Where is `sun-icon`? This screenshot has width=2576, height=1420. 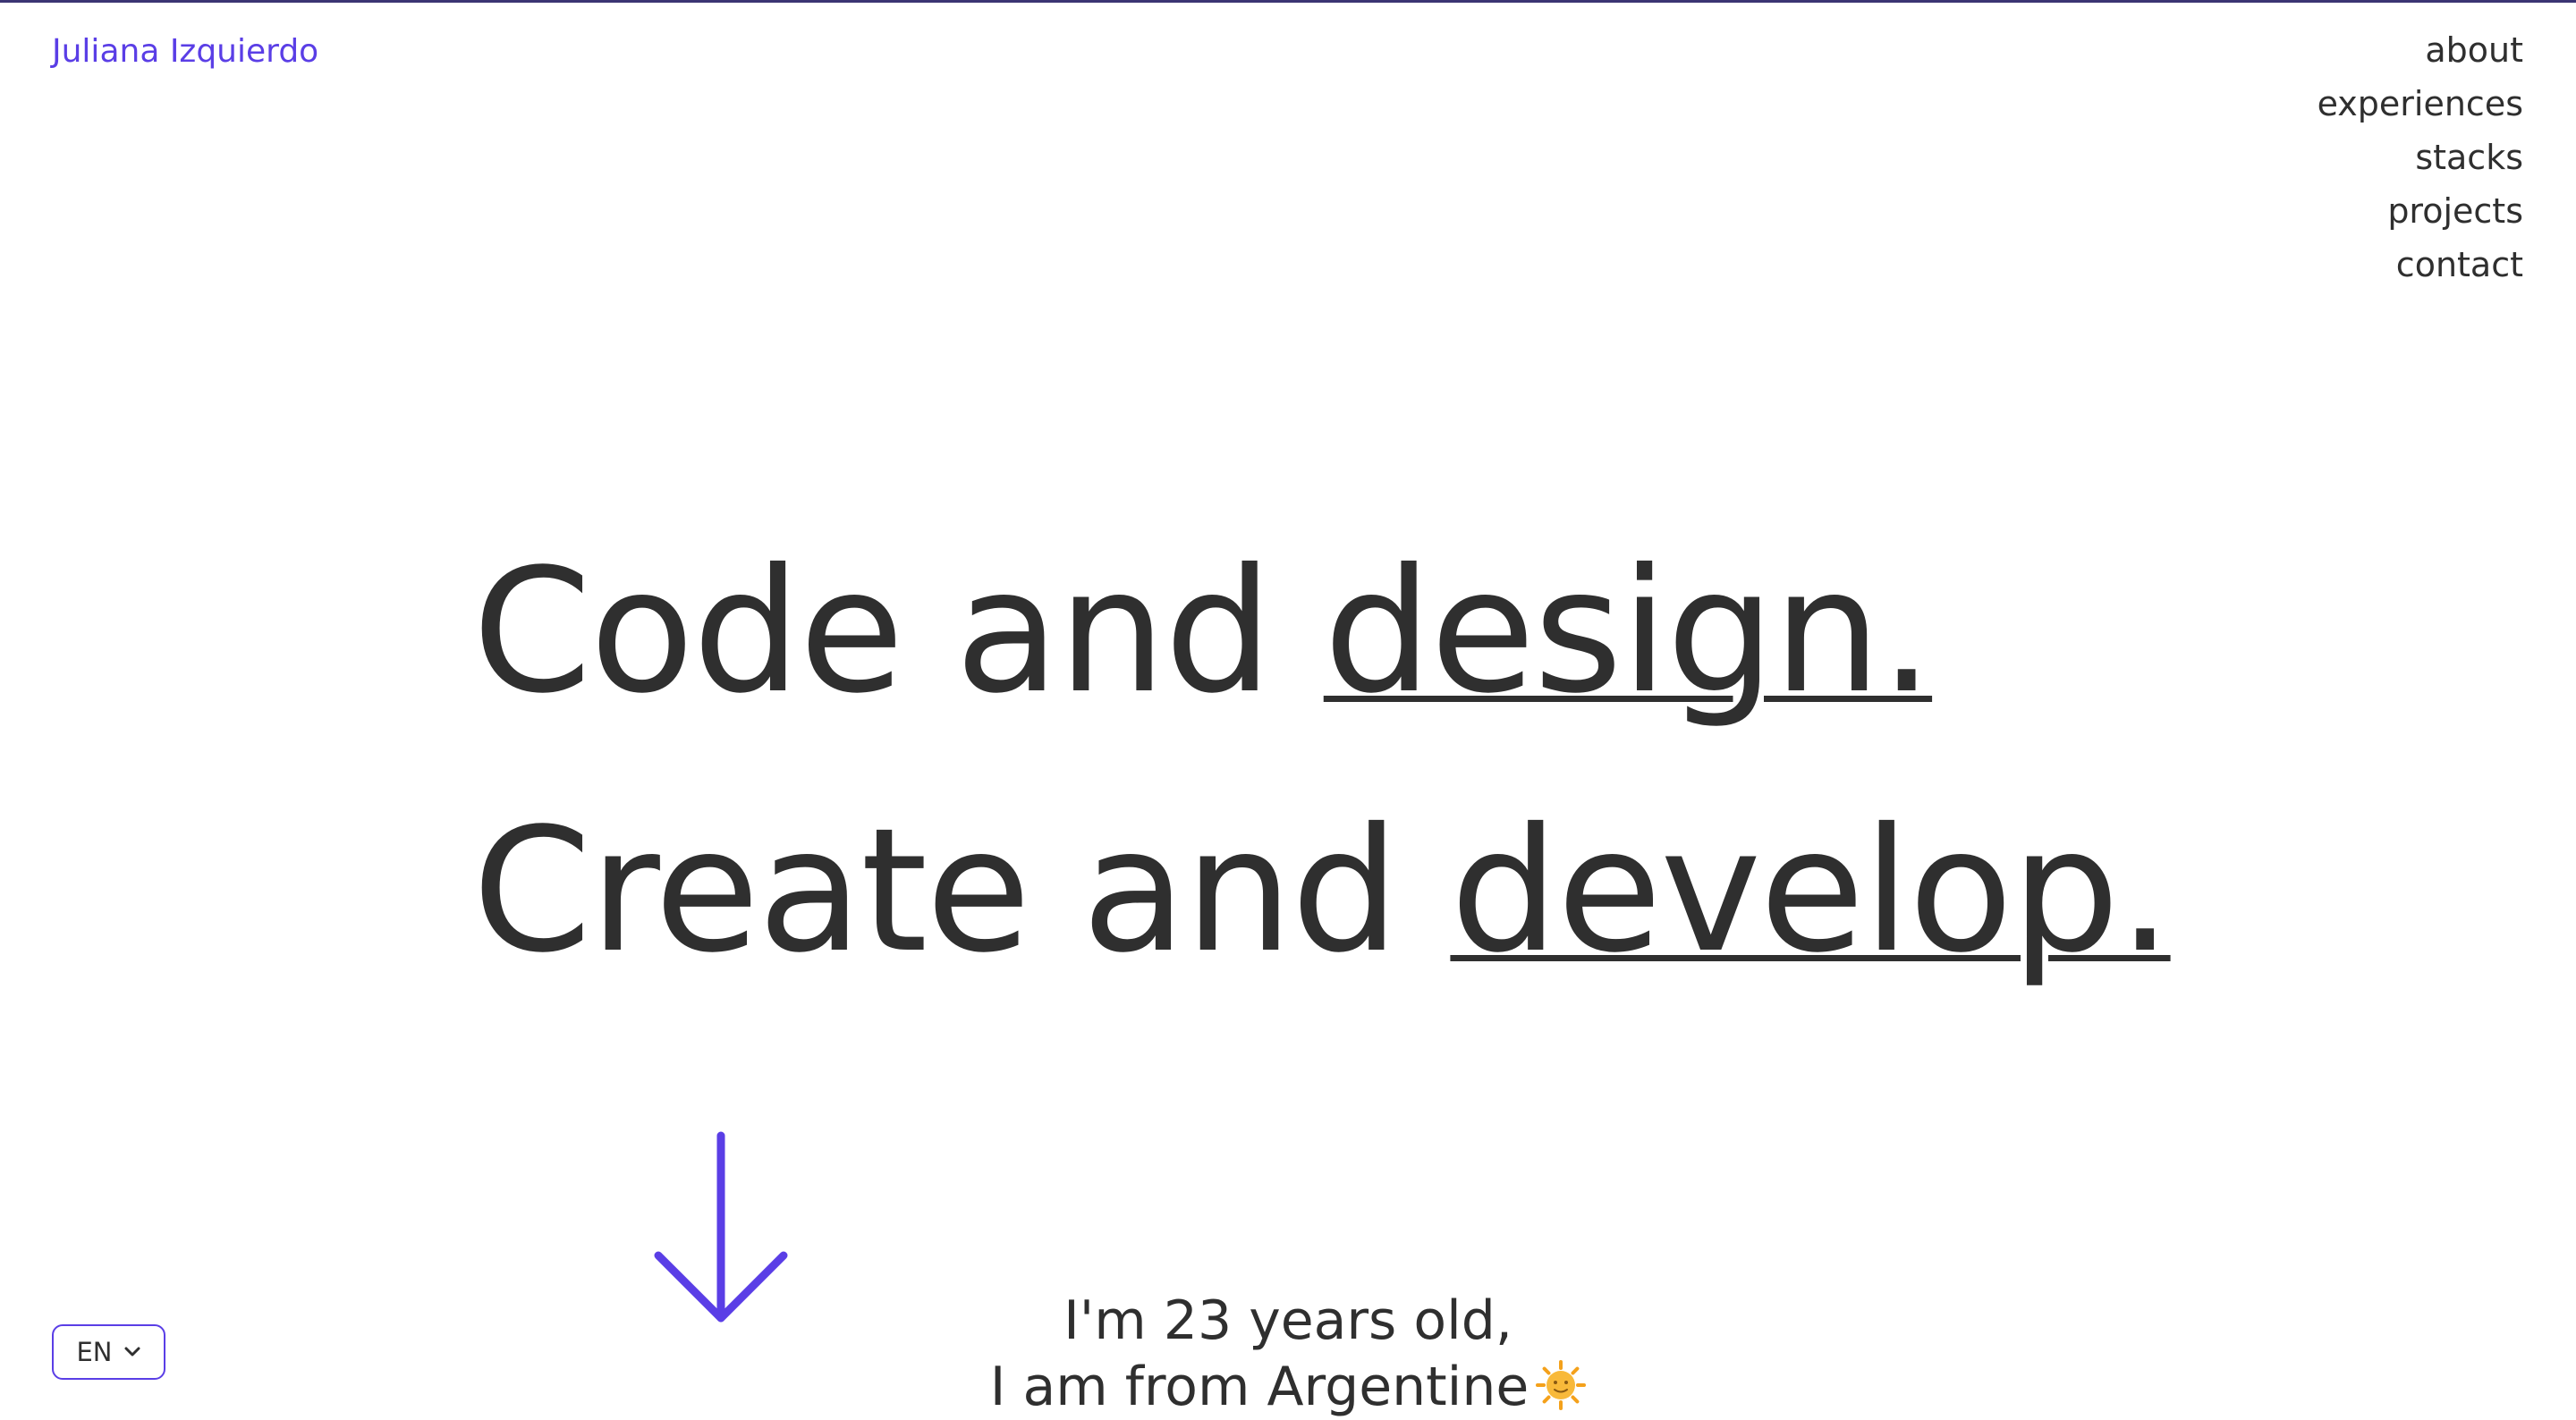 sun-icon is located at coordinates (1561, 1385).